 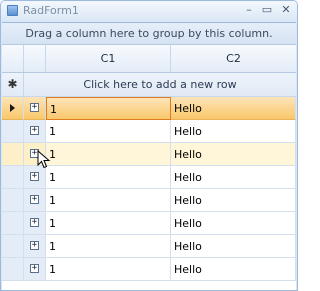 I want to click on close-button: ✕, so click(x=286, y=10).